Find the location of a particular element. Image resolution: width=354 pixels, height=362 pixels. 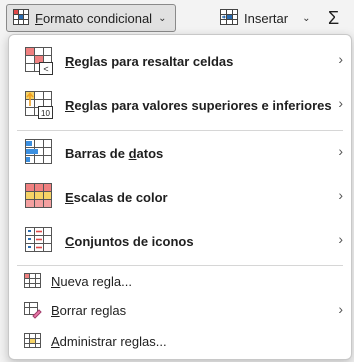

manage-rules-icon is located at coordinates (33, 341).